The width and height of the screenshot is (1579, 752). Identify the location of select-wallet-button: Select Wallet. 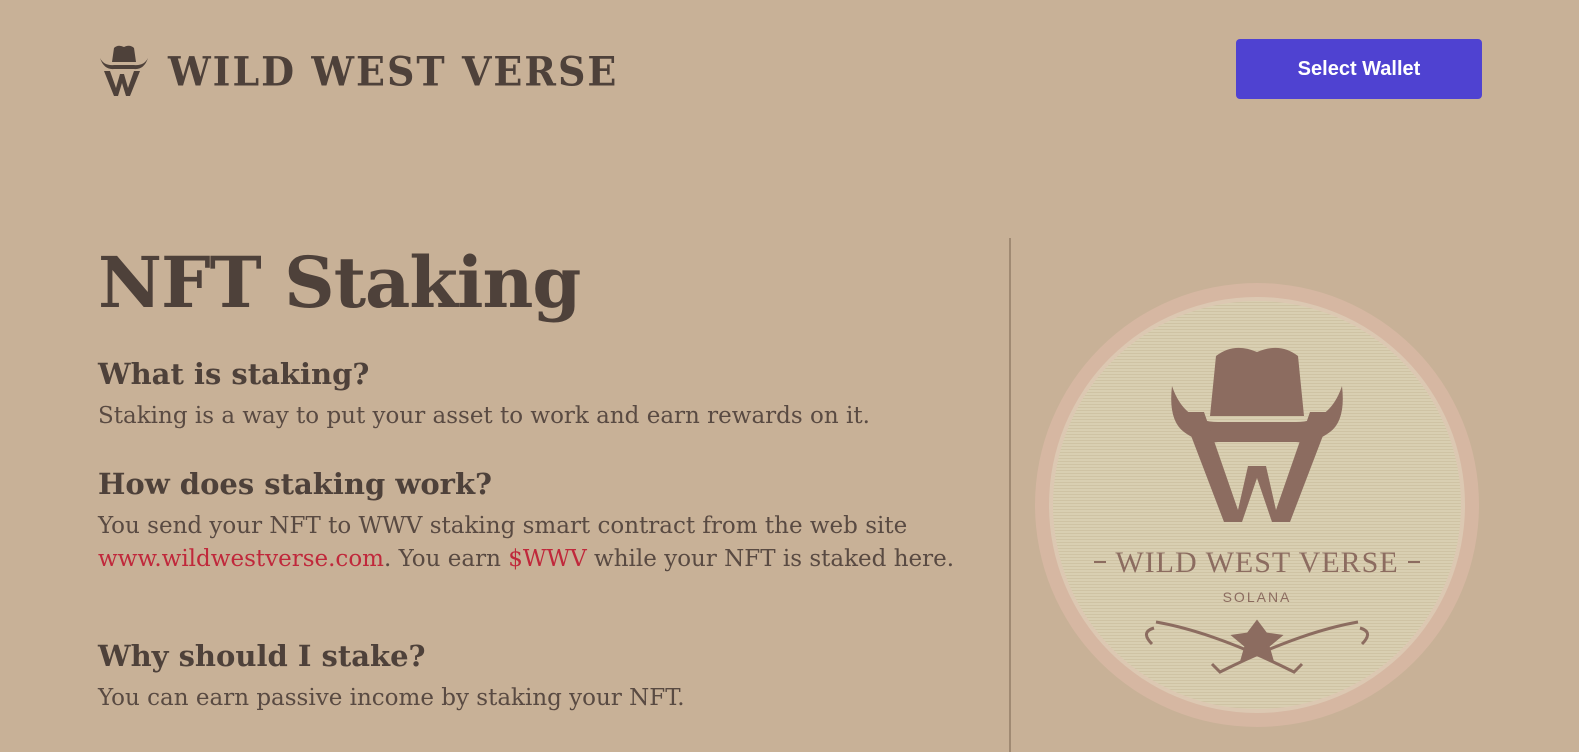
(1359, 69).